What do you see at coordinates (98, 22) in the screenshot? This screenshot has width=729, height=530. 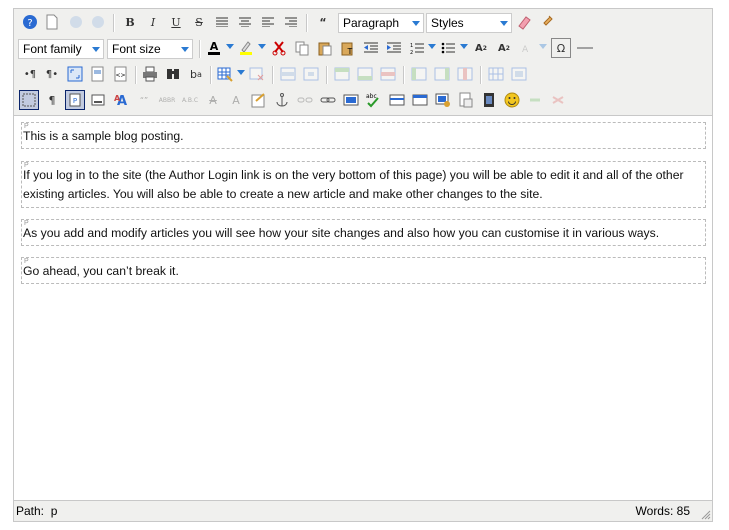 I see `redo-icon` at bounding box center [98, 22].